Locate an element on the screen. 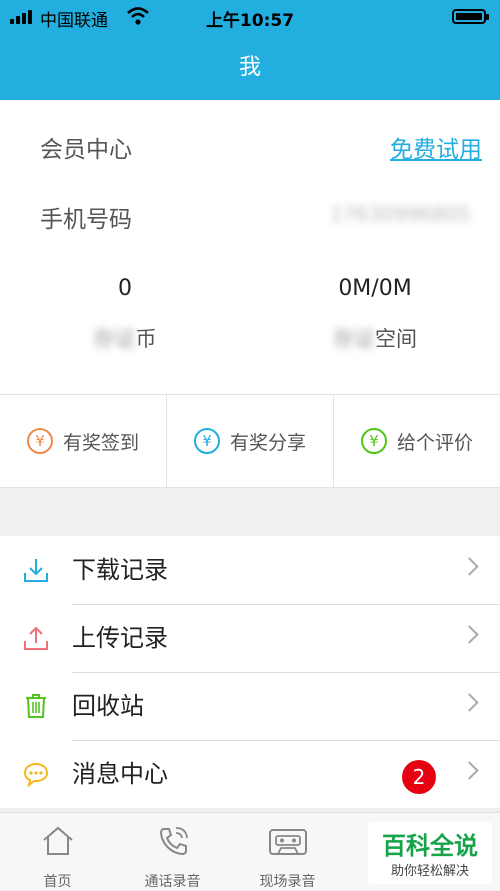  upload-icon is located at coordinates (36, 638).